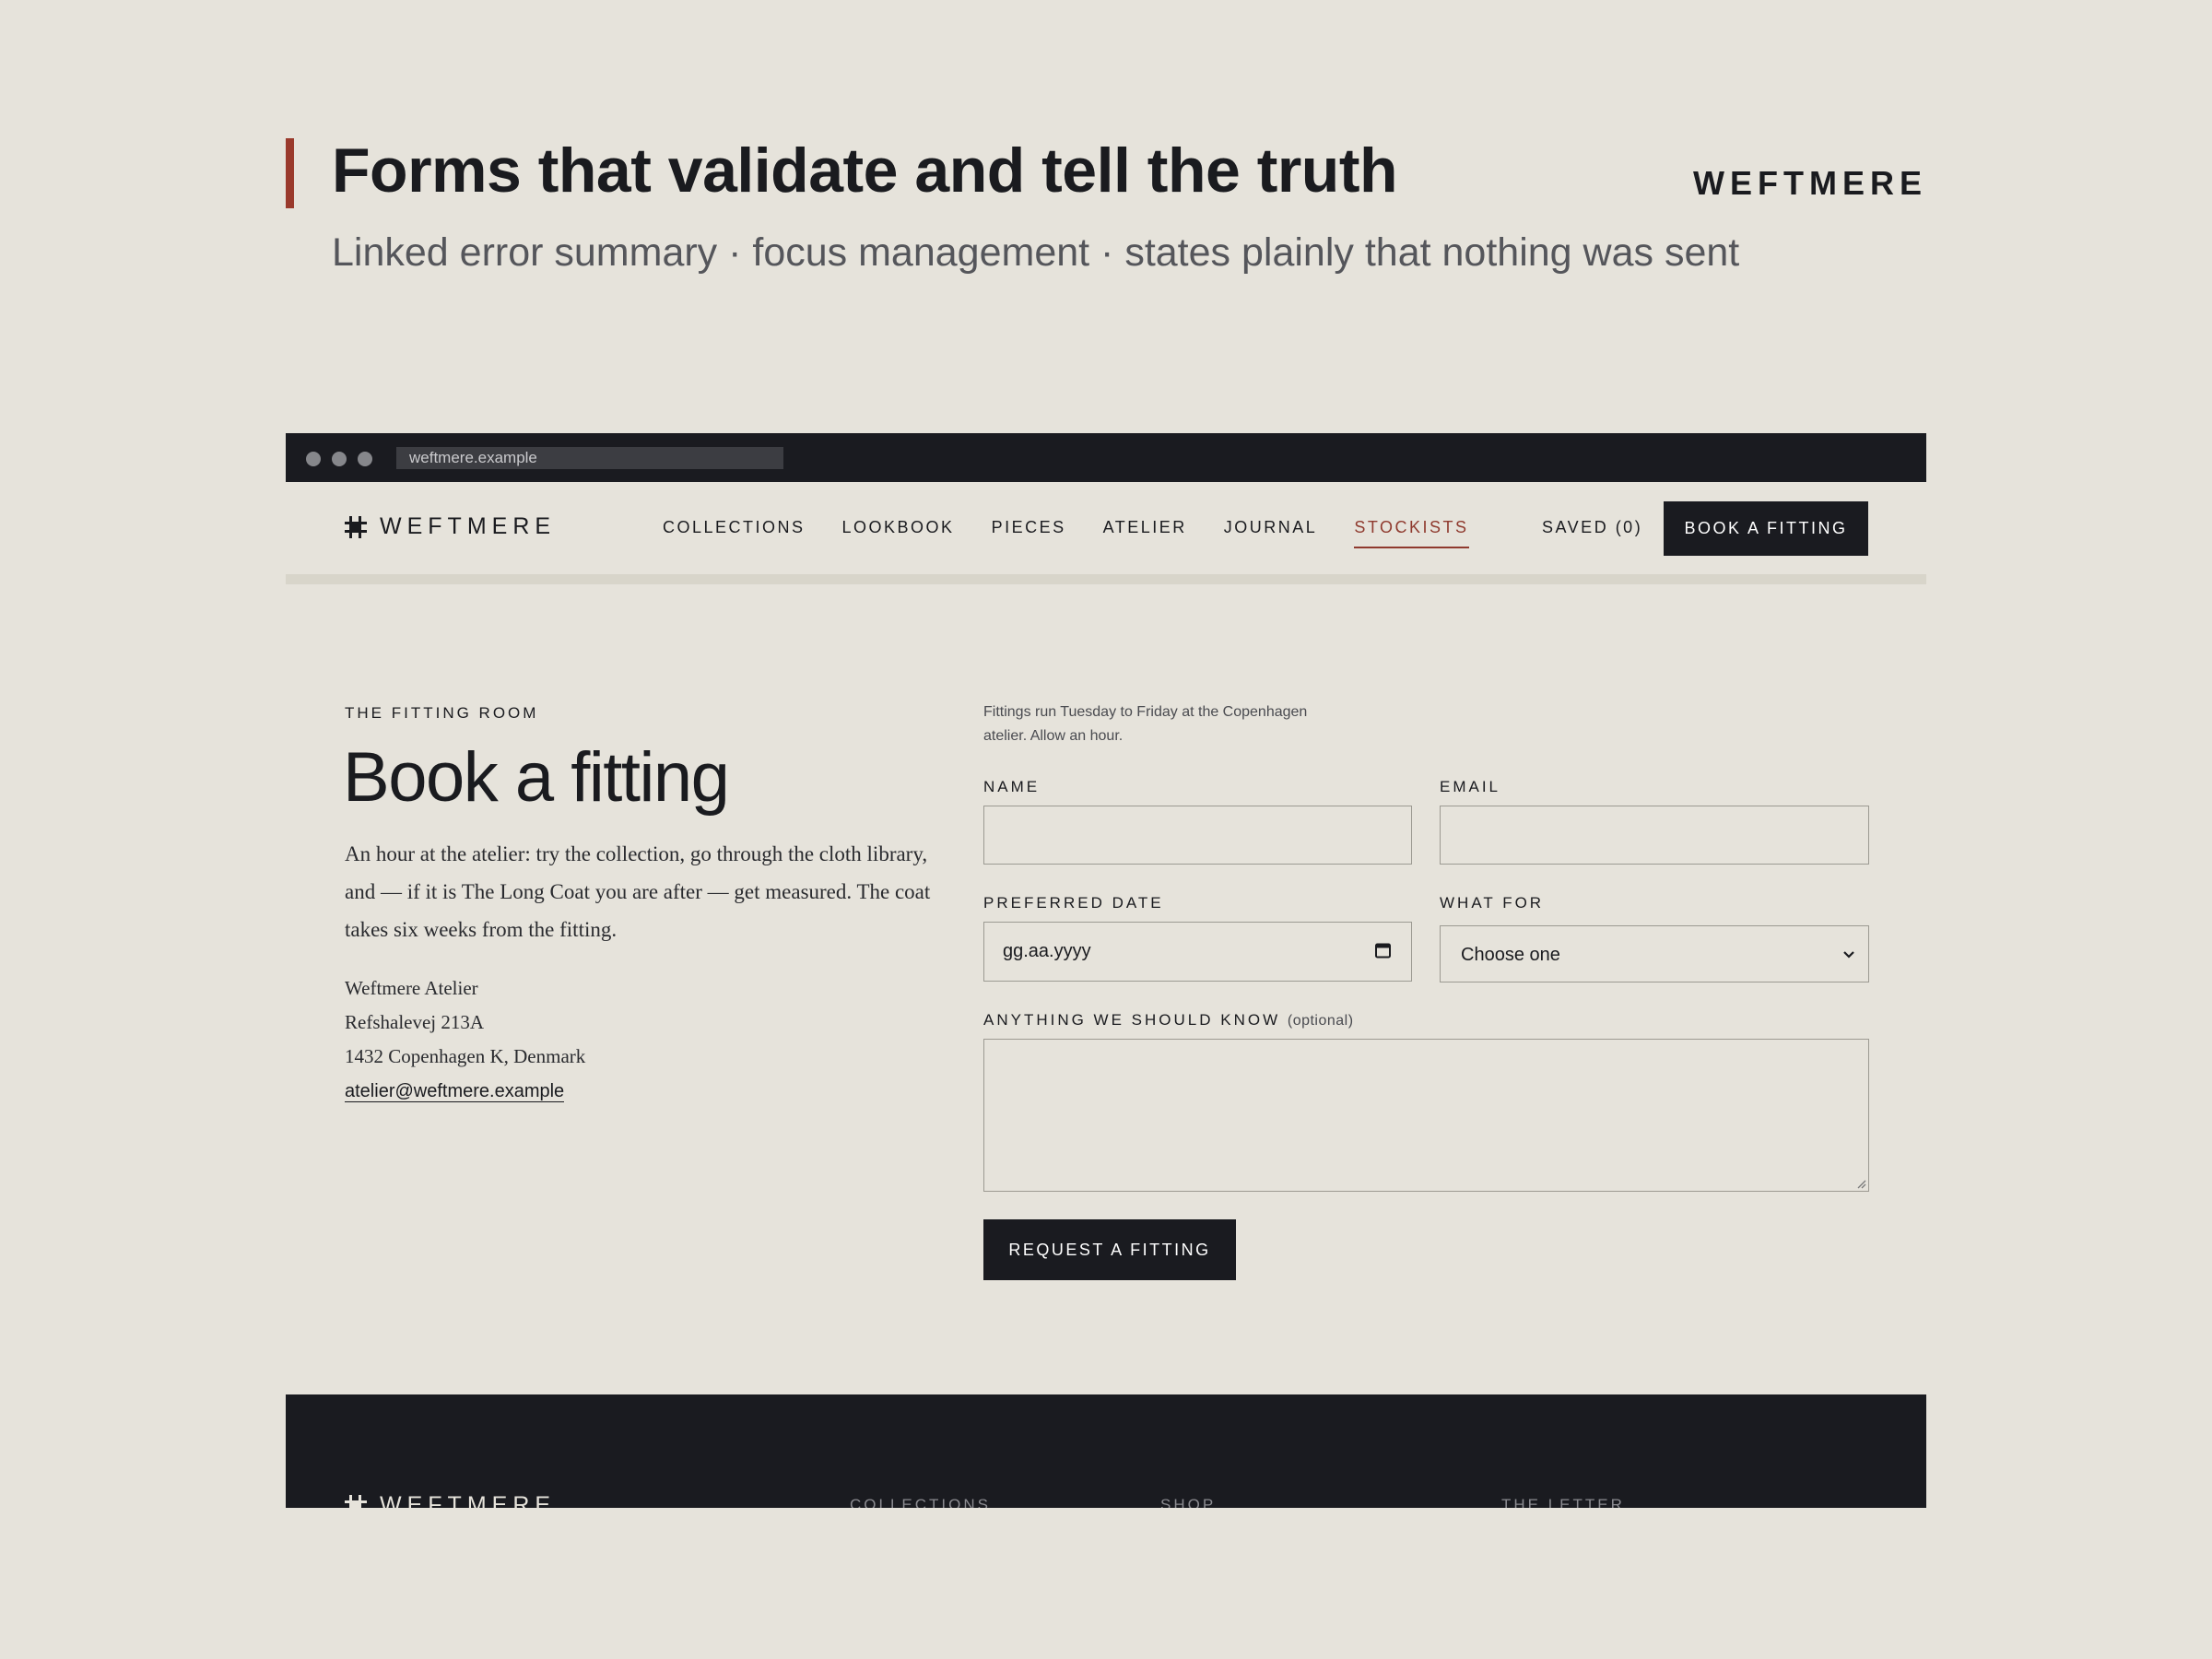 The image size is (2212, 1659). What do you see at coordinates (1012, 786) in the screenshot?
I see `name-label: NAME` at bounding box center [1012, 786].